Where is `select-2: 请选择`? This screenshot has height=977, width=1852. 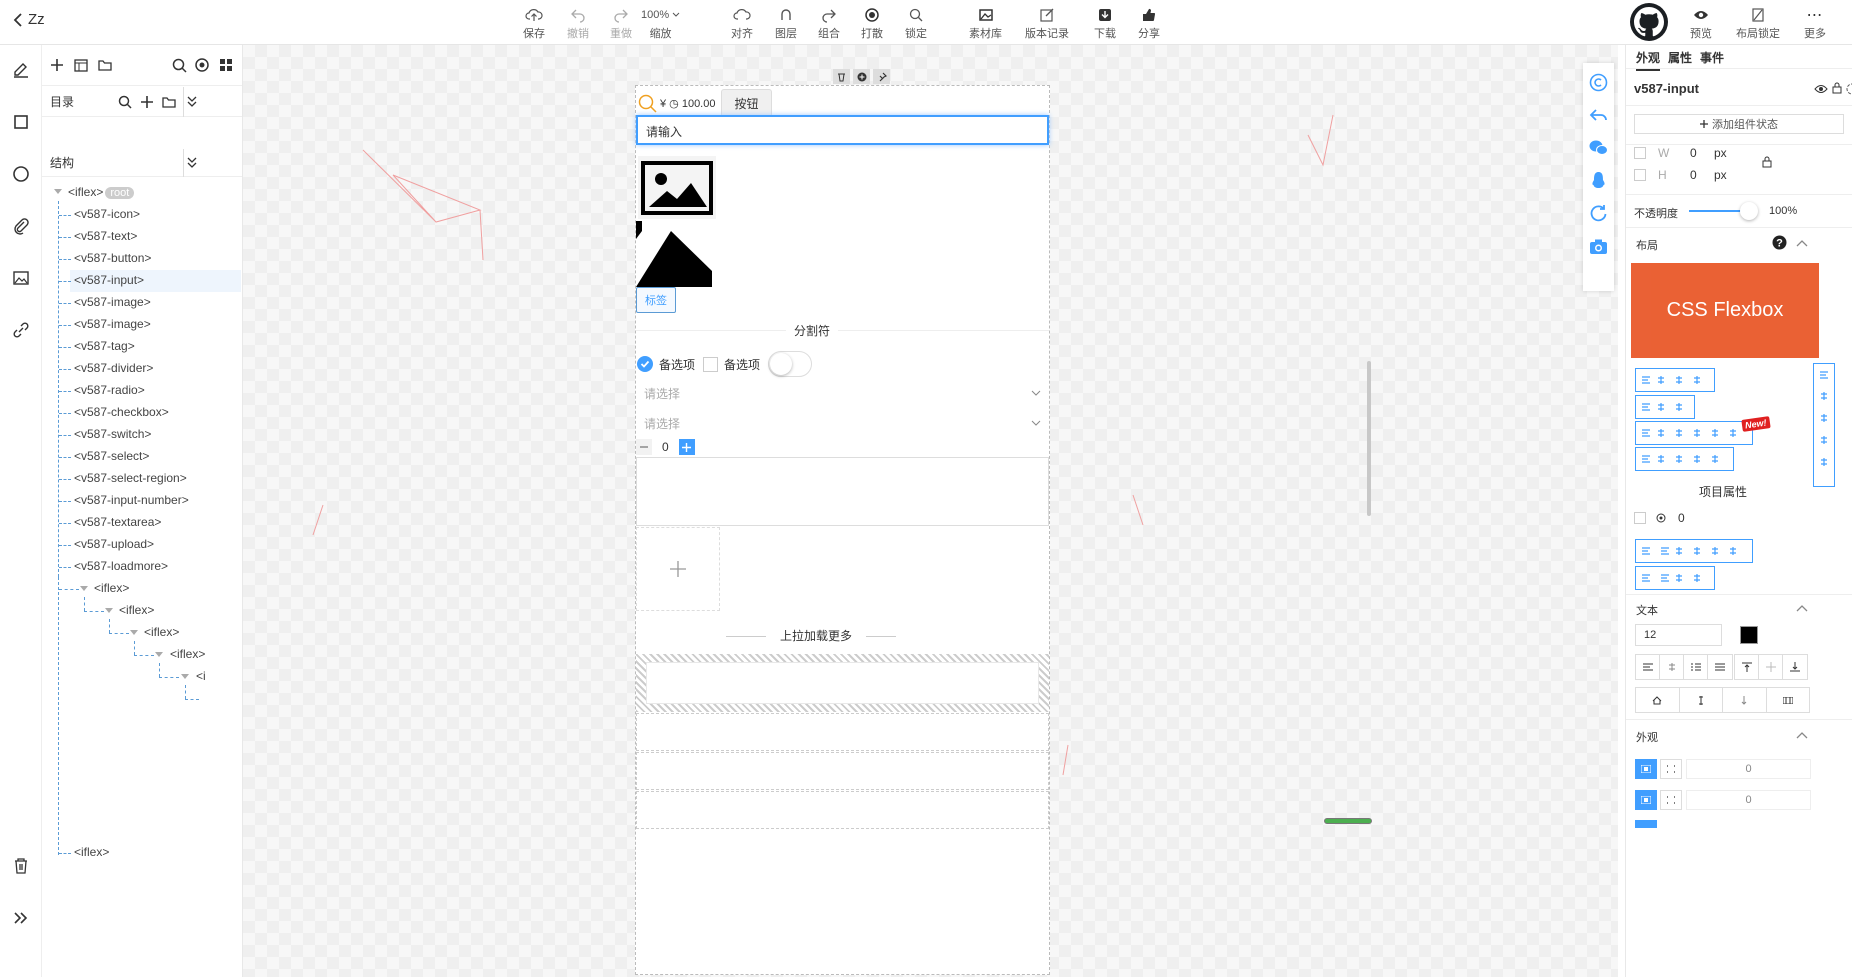
select-2: 请选择 is located at coordinates (842, 423).